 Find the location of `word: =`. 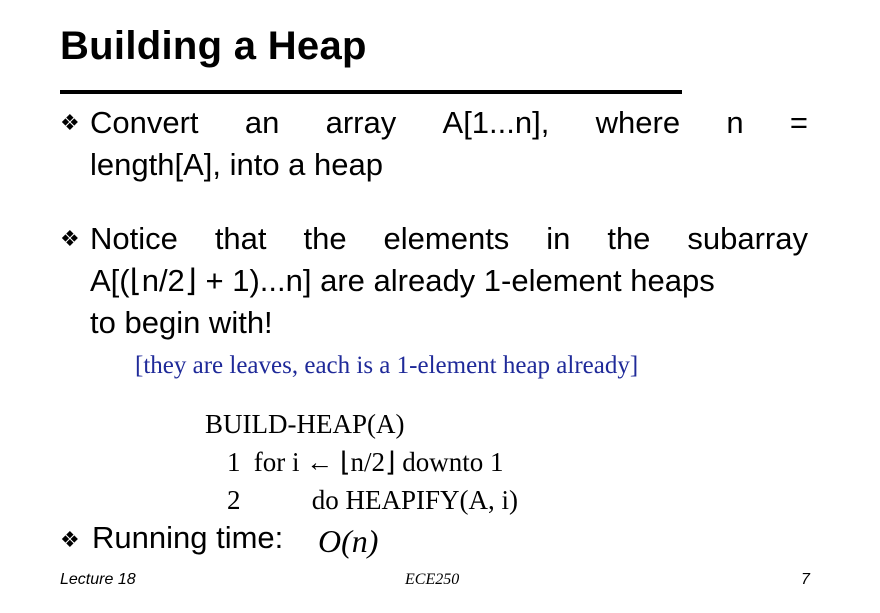

word: = is located at coordinates (798, 122).